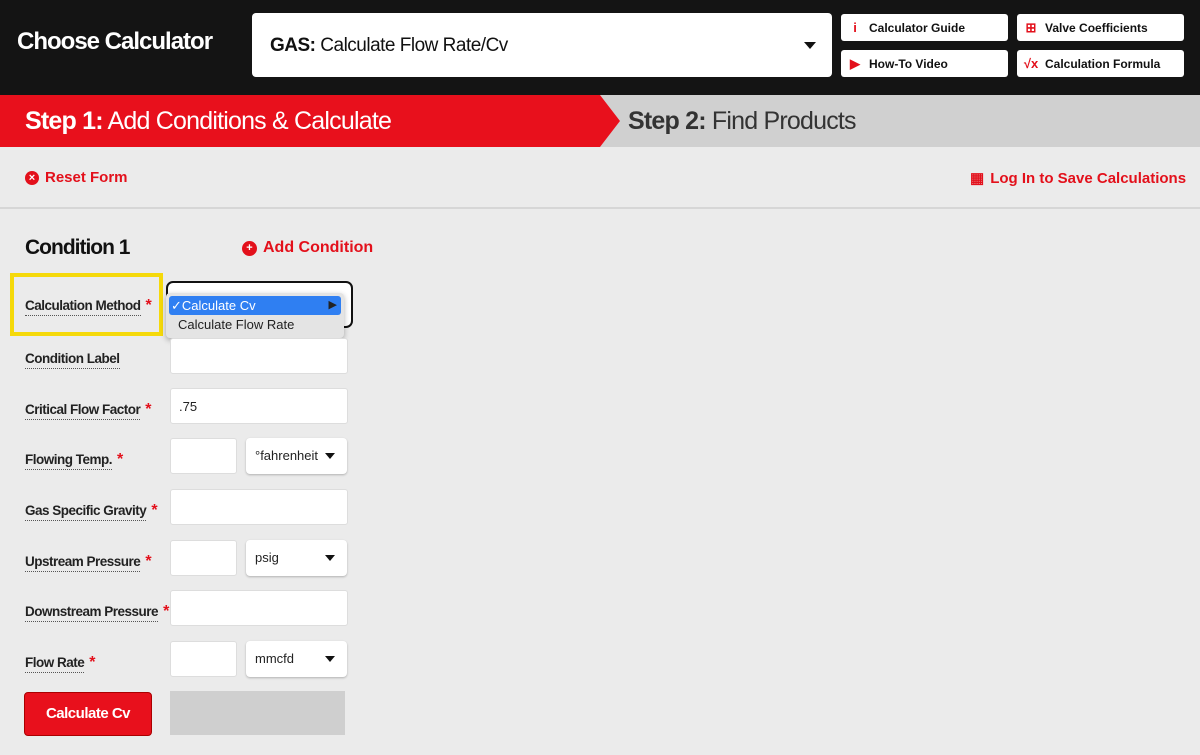 This screenshot has height=755, width=1200. I want to click on flow-rate-label: Flow Rate *, so click(60, 663).